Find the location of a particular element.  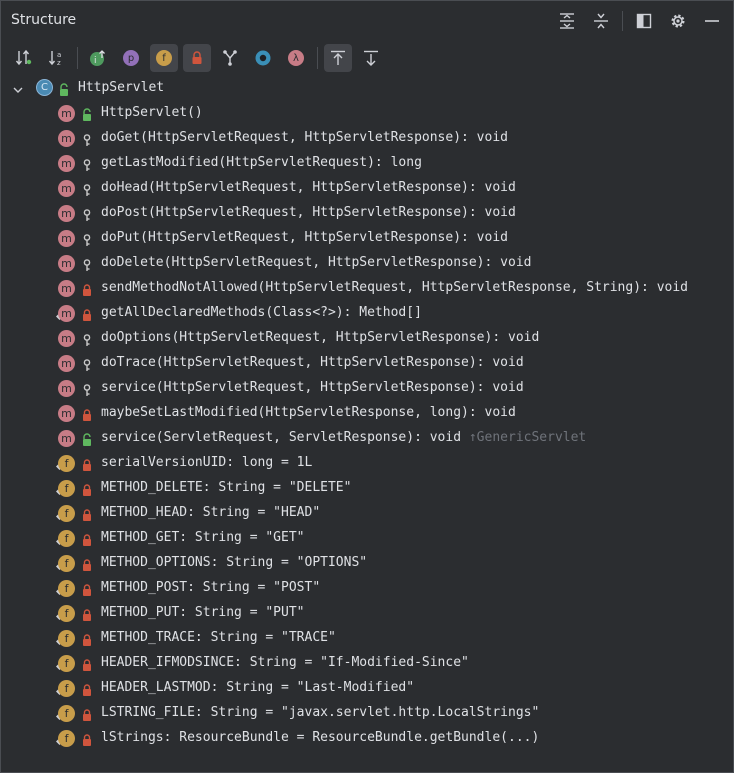

field-badge-icon: f is located at coordinates (164, 58).